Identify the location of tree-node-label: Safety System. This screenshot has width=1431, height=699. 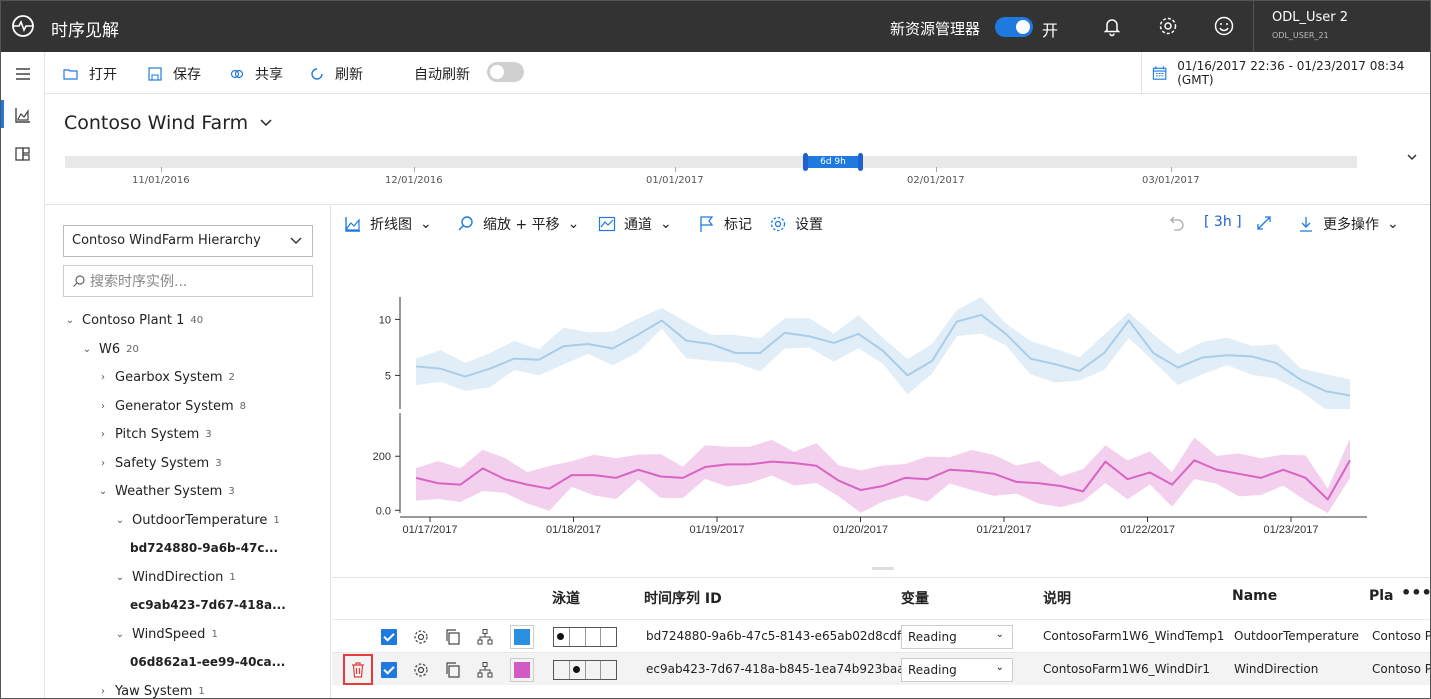
(162, 463).